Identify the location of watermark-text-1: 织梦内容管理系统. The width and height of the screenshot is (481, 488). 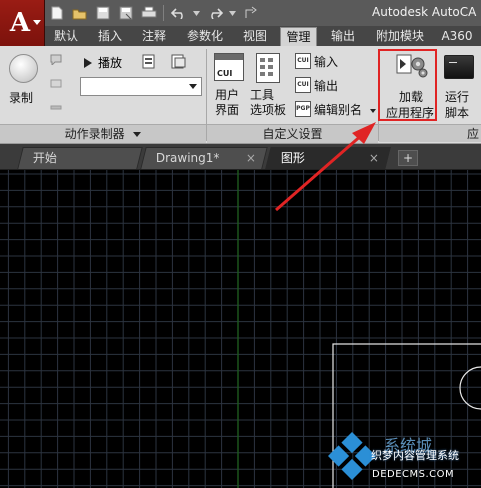
(415, 455).